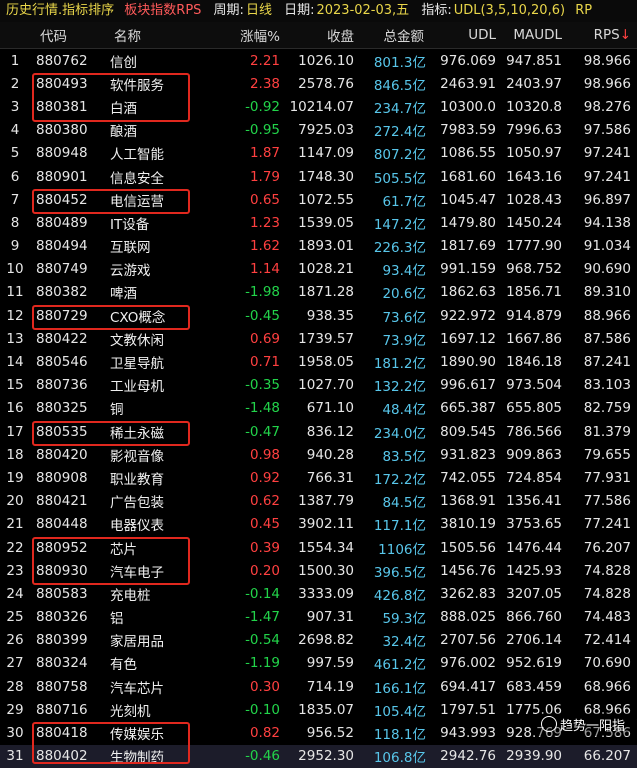  What do you see at coordinates (607, 130) in the screenshot?
I see `rps-value: 97.586` at bounding box center [607, 130].